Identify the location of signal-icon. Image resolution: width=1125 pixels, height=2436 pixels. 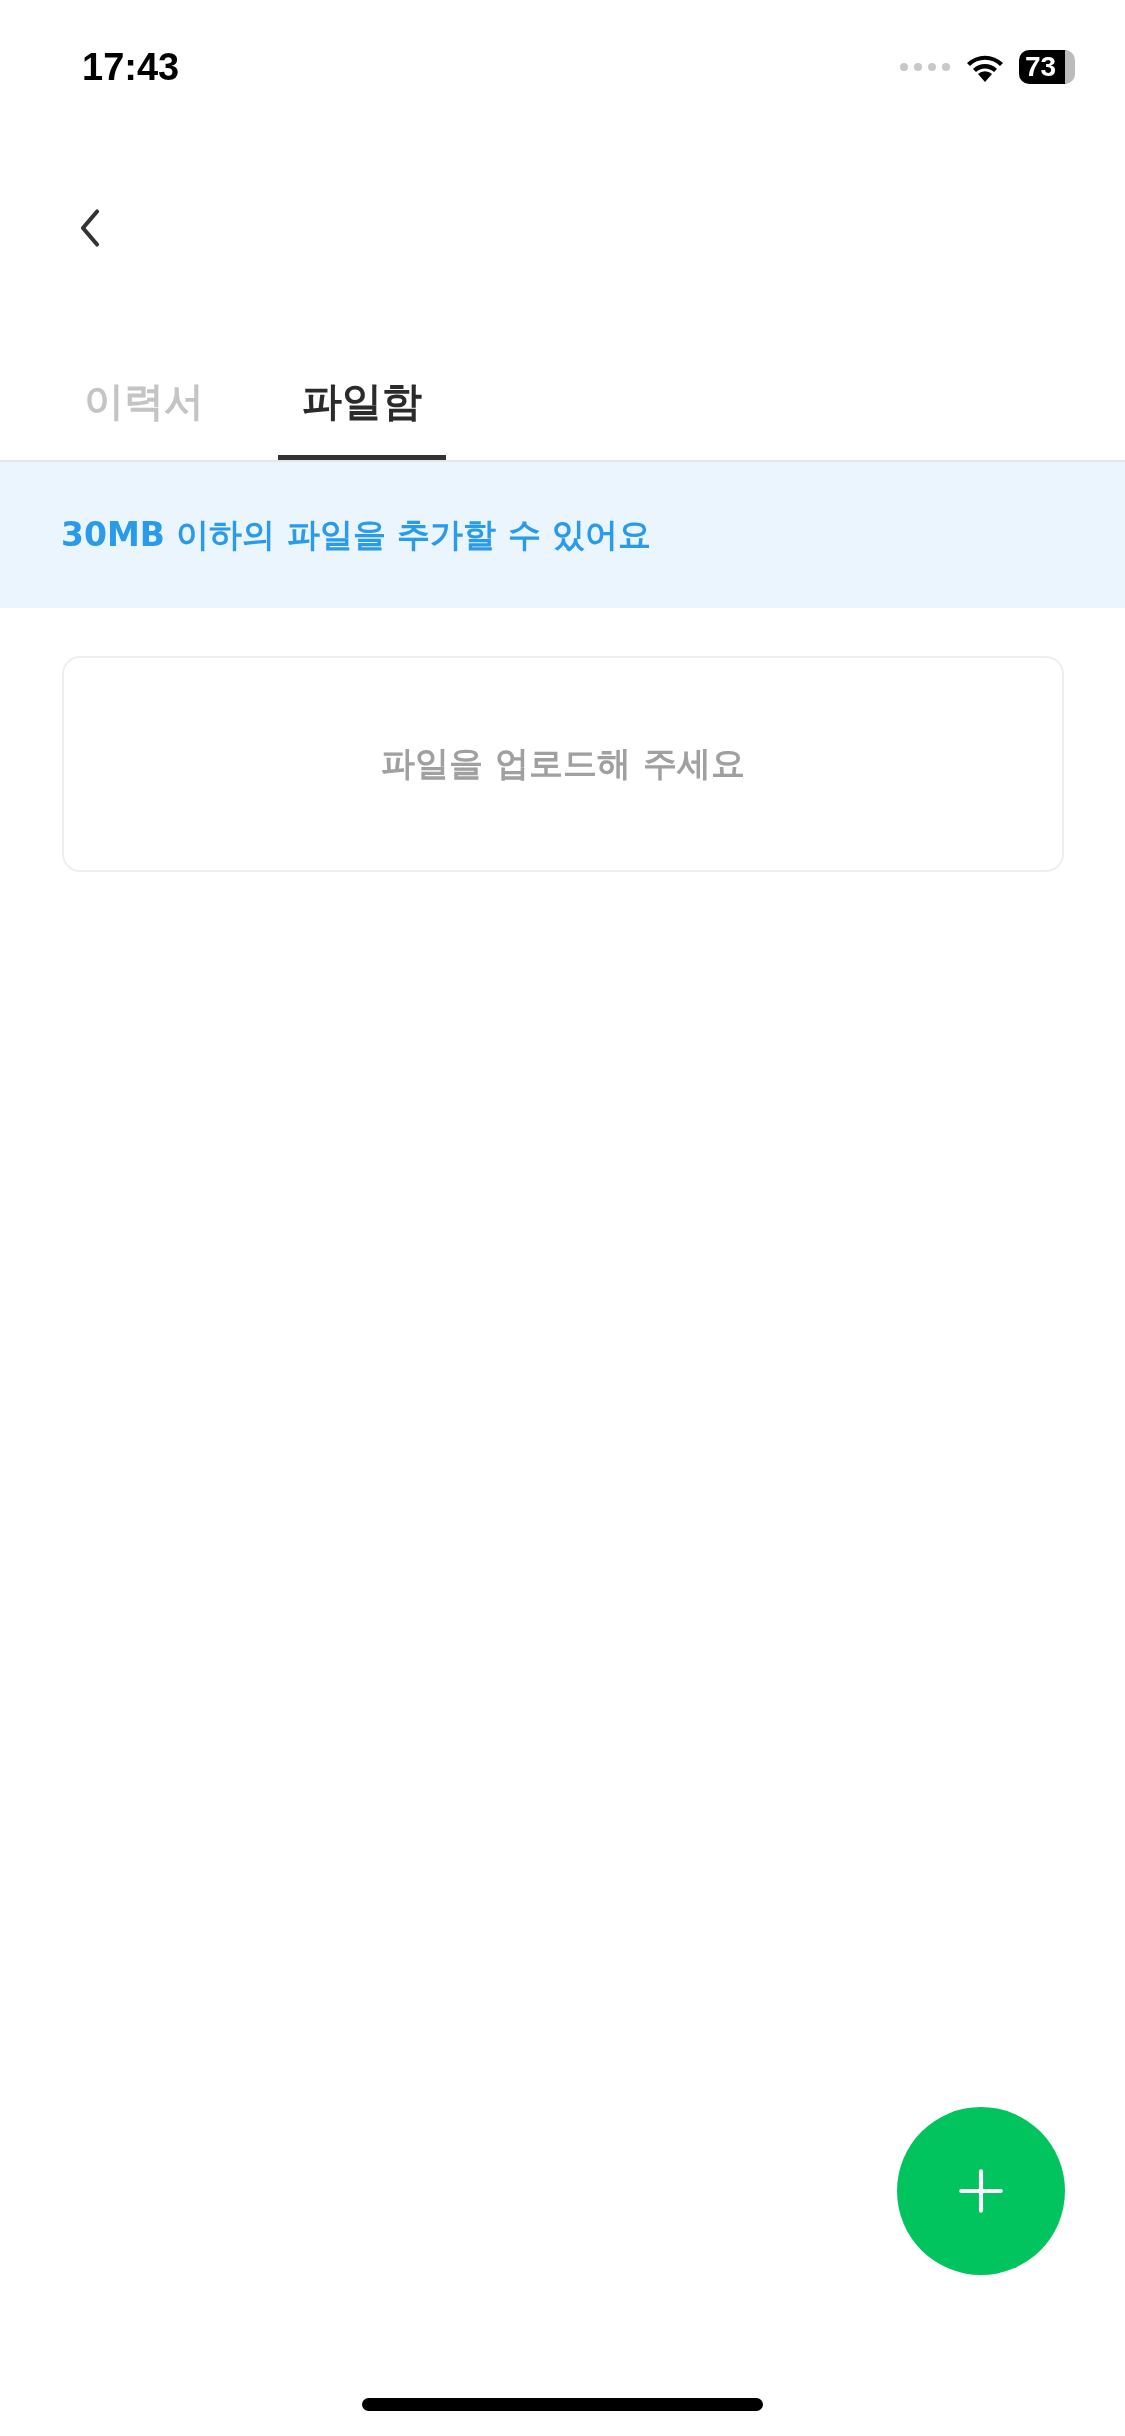
(925, 67).